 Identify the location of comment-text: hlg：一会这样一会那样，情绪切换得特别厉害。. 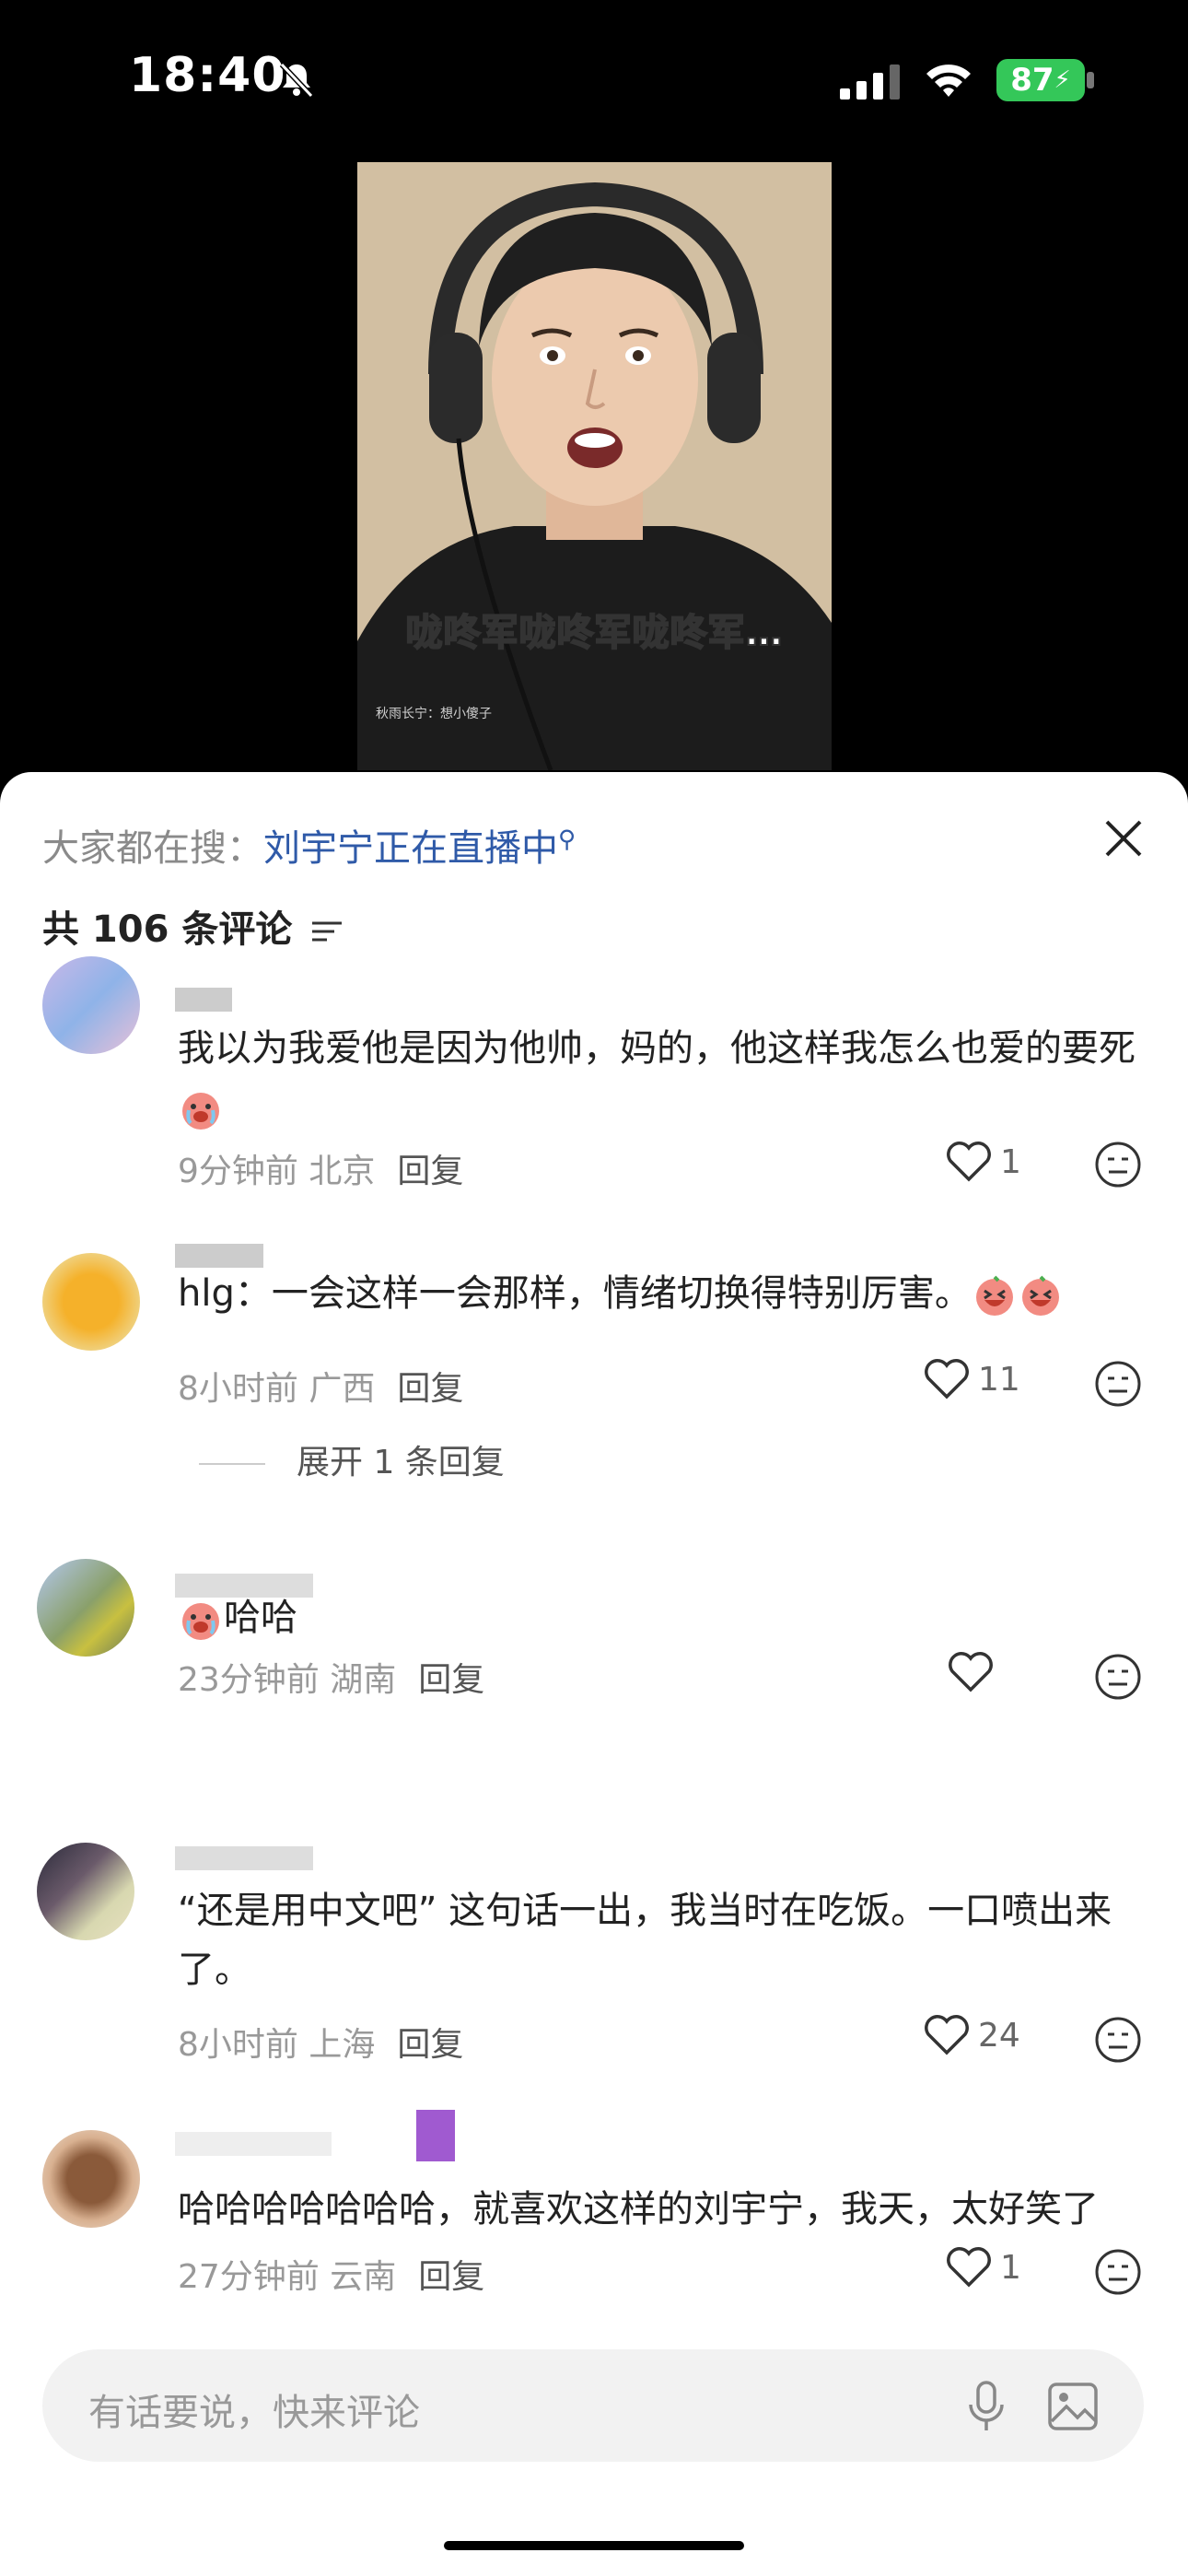
(661, 1293).